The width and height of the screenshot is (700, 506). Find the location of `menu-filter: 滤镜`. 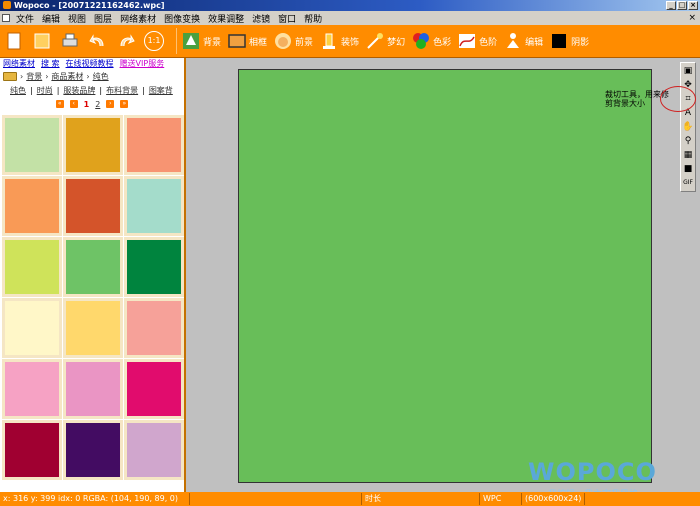

menu-filter: 滤镜 is located at coordinates (261, 18).